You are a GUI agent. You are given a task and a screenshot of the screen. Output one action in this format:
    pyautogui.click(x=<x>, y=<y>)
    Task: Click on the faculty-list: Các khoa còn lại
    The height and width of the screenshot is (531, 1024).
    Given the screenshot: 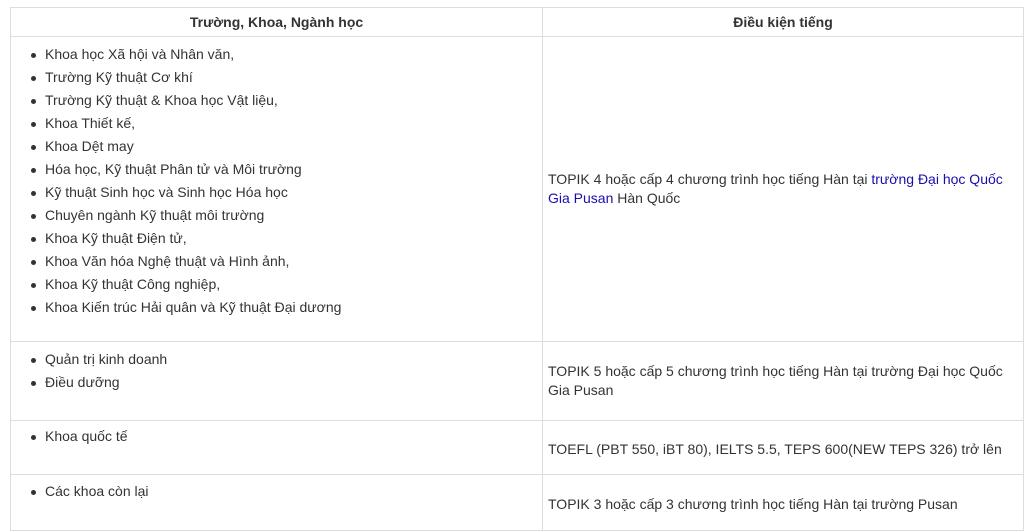 What is the action you would take?
    pyautogui.click(x=278, y=491)
    